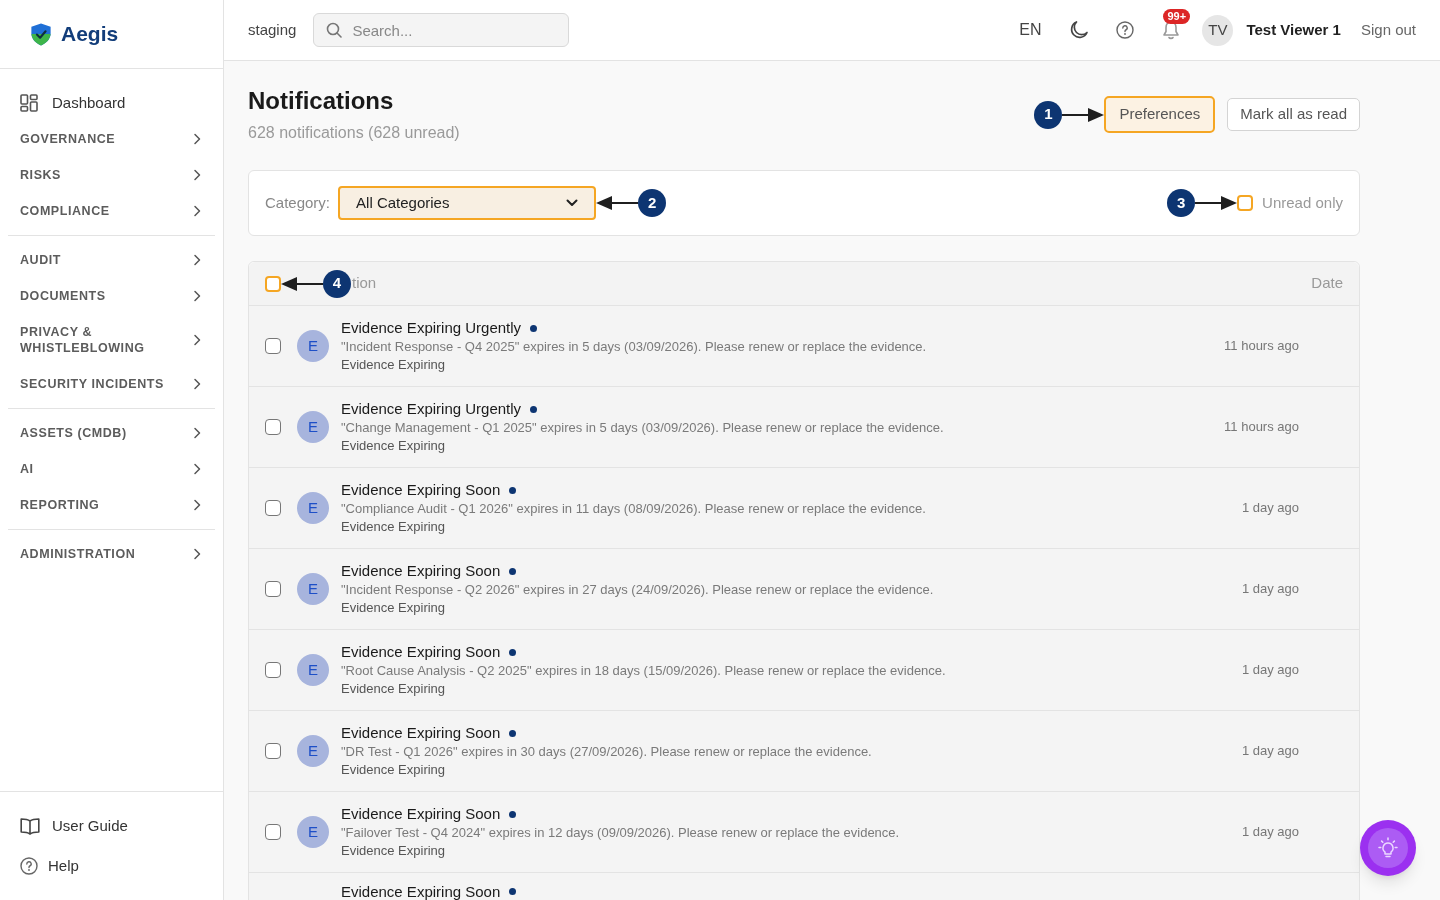 Image resolution: width=1440 pixels, height=900 pixels. Describe the element at coordinates (111, 469) in the screenshot. I see `sidebar-section: AI` at that location.